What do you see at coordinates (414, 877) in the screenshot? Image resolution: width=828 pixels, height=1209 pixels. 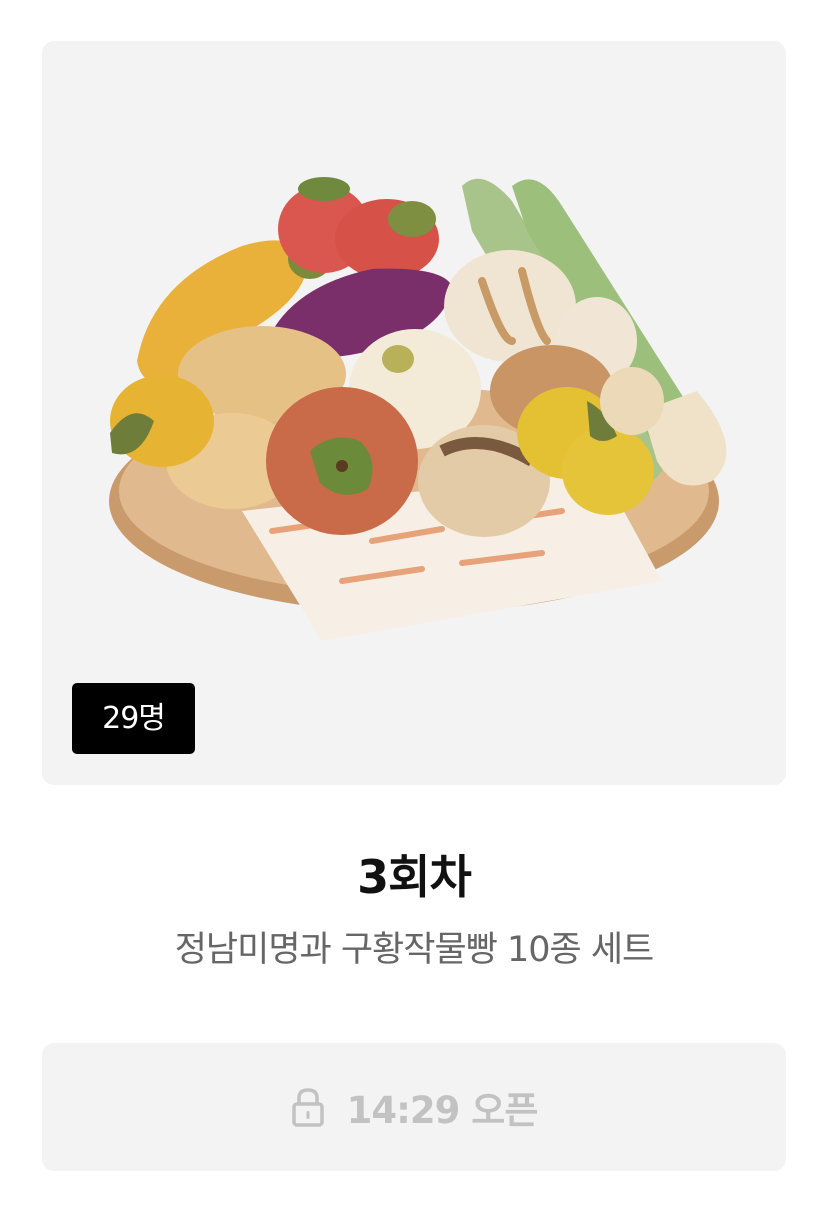 I see `round-title: 3회차` at bounding box center [414, 877].